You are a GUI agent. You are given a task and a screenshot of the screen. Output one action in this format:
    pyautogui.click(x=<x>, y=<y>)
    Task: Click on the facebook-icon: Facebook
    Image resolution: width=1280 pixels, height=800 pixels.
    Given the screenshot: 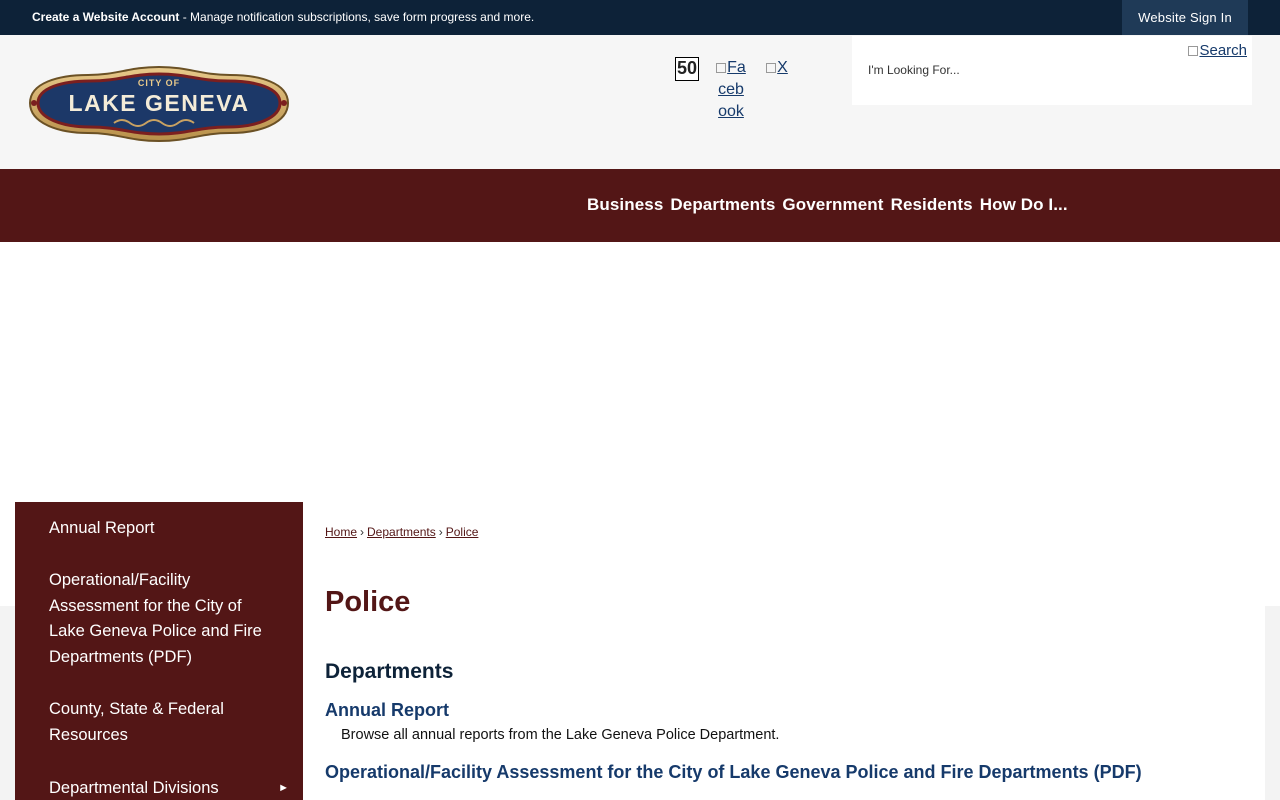 What is the action you would take?
    pyautogui.click(x=731, y=90)
    